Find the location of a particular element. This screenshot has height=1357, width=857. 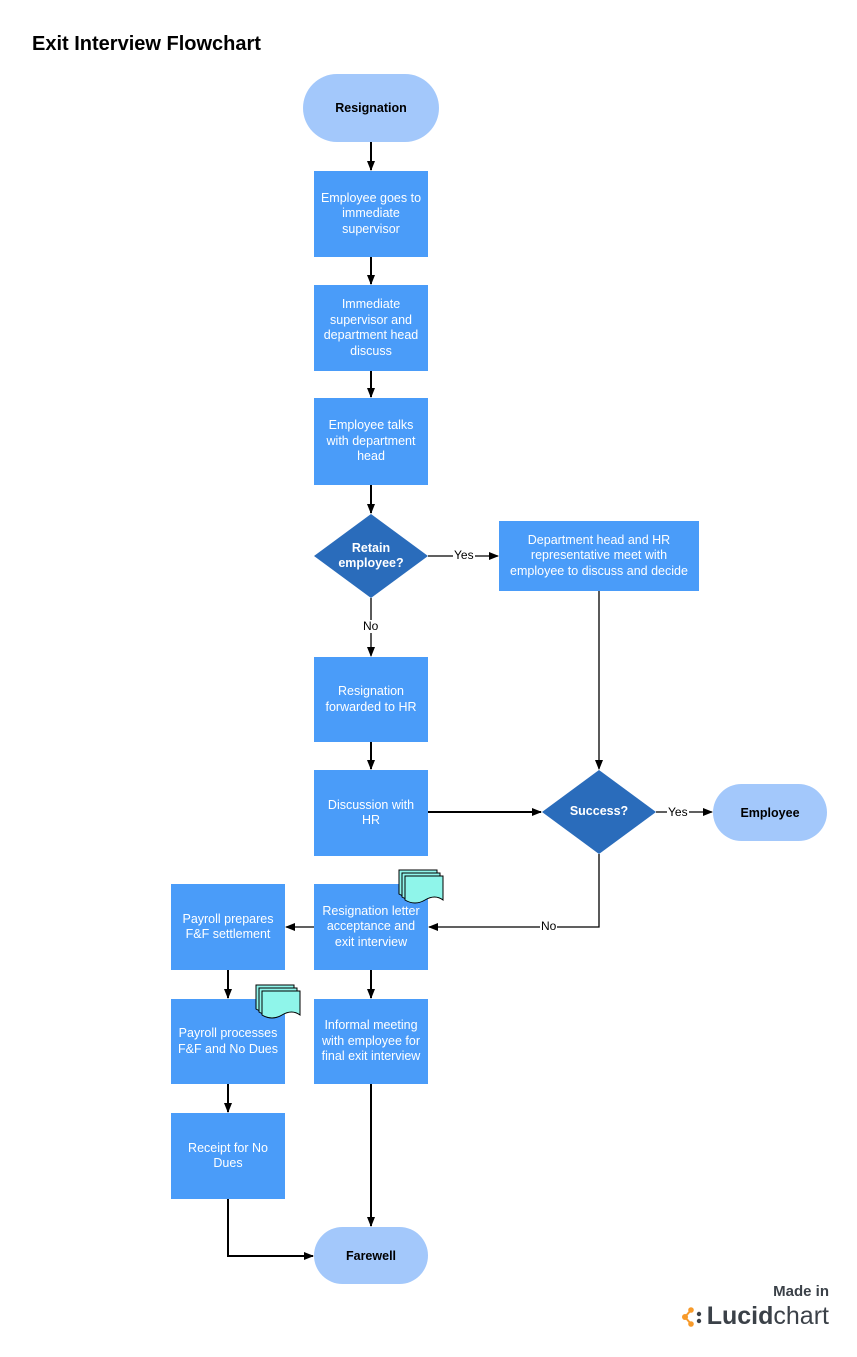

process-payroll-prepares: Payroll prepares F&F settlement is located at coordinates (228, 927).